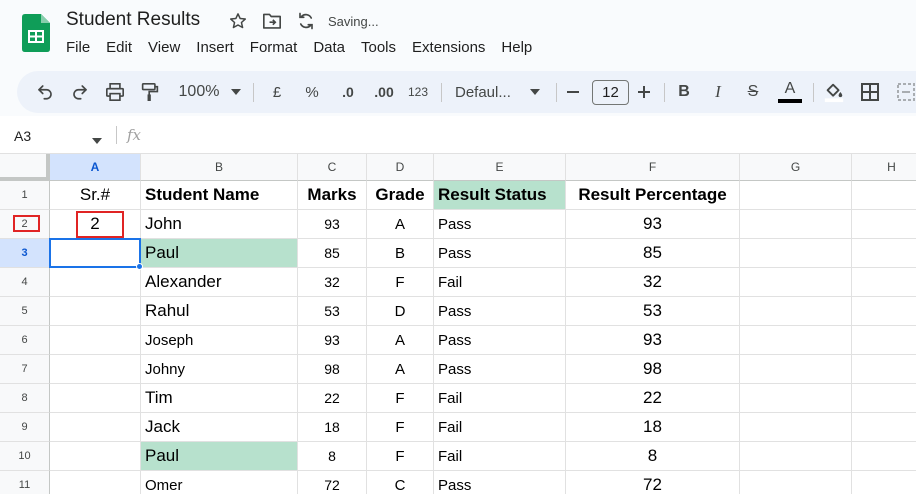  What do you see at coordinates (25, 482) in the screenshot?
I see `row-header-11: 11` at bounding box center [25, 482].